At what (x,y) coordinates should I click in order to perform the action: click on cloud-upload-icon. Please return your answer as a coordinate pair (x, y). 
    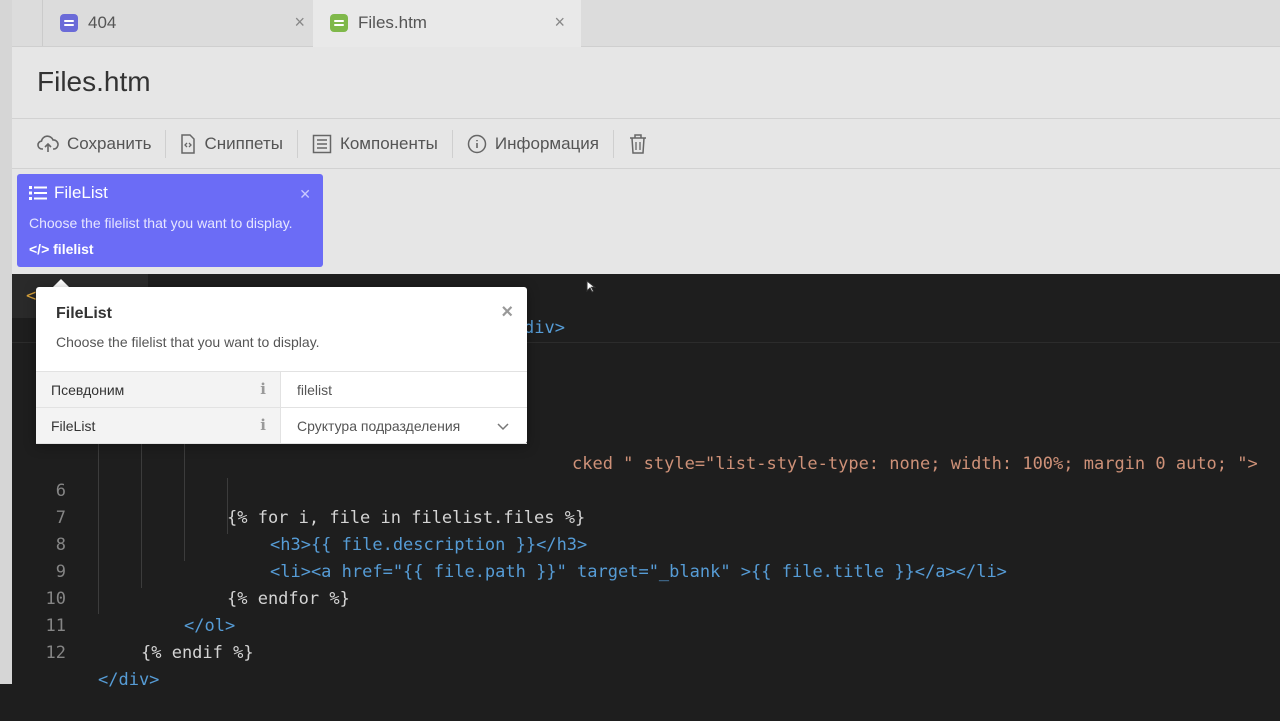
    Looking at the image, I should click on (48, 144).